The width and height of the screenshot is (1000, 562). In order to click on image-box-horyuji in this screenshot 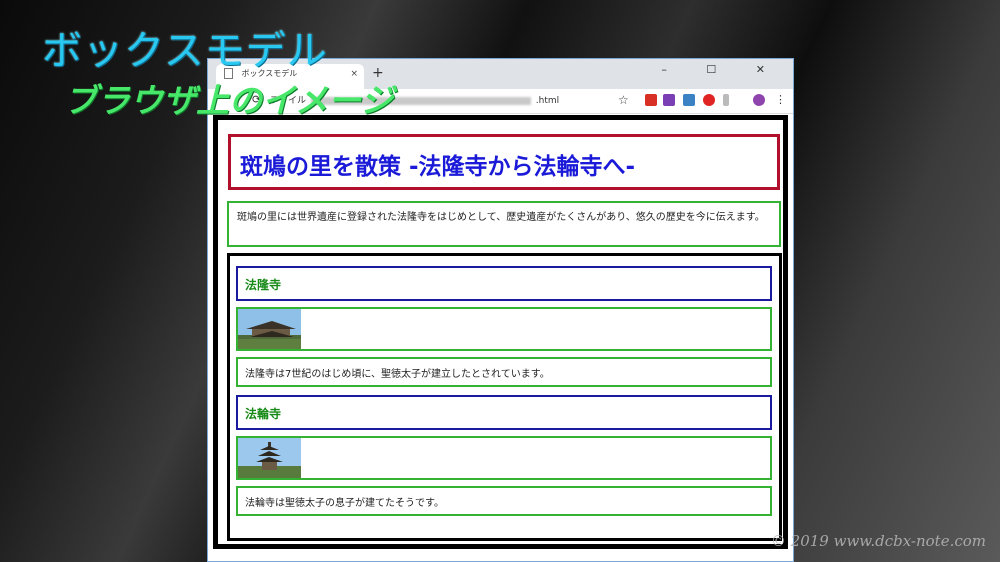, I will do `click(504, 329)`.